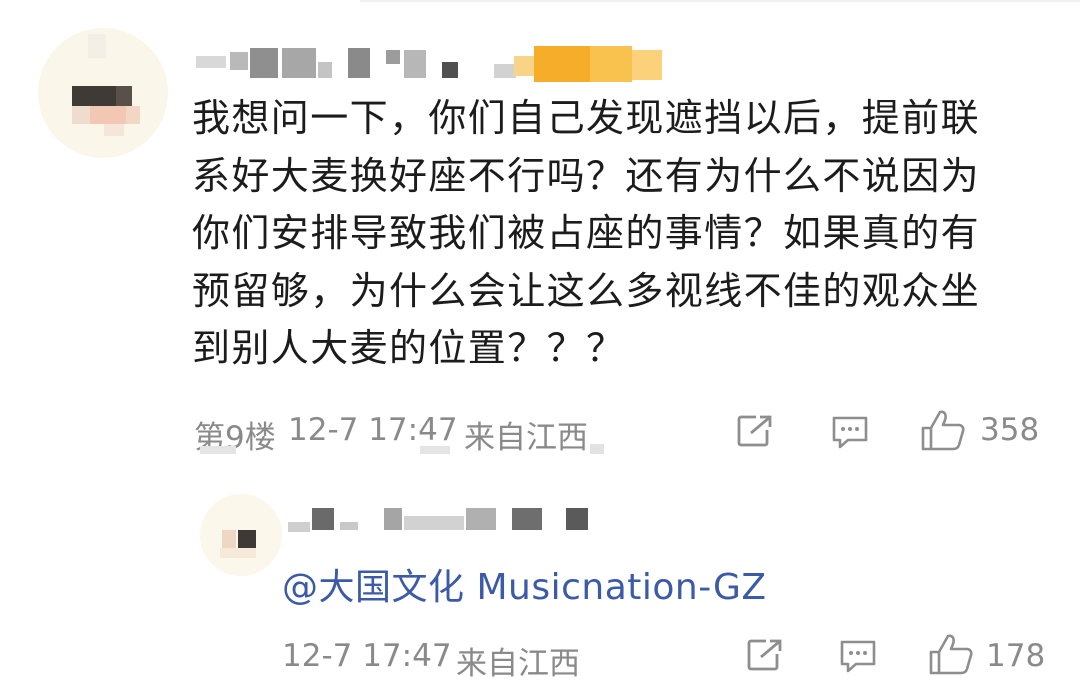 The height and width of the screenshot is (690, 1080). Describe the element at coordinates (586, 290) in the screenshot. I see `comment-line: 预留够，为什么会让这么多视线不佳的观众坐` at that location.